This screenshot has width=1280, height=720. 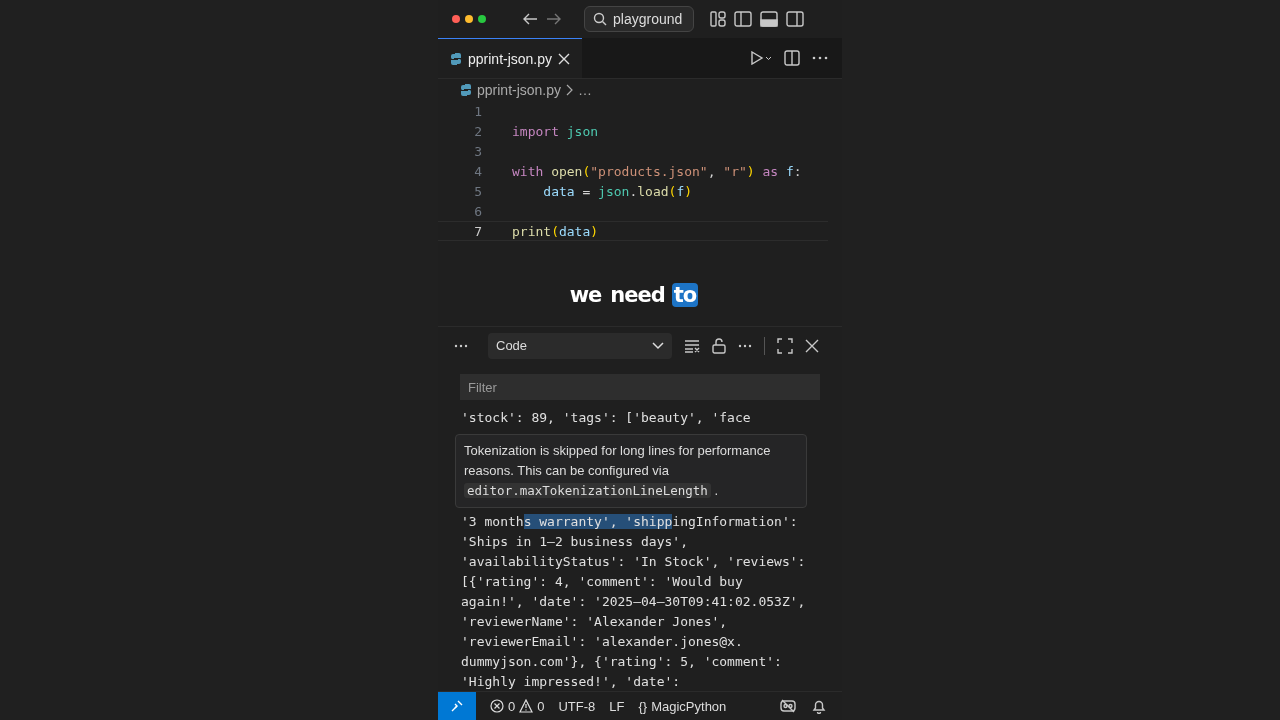 I want to click on split-editor-icon, so click(x=792, y=58).